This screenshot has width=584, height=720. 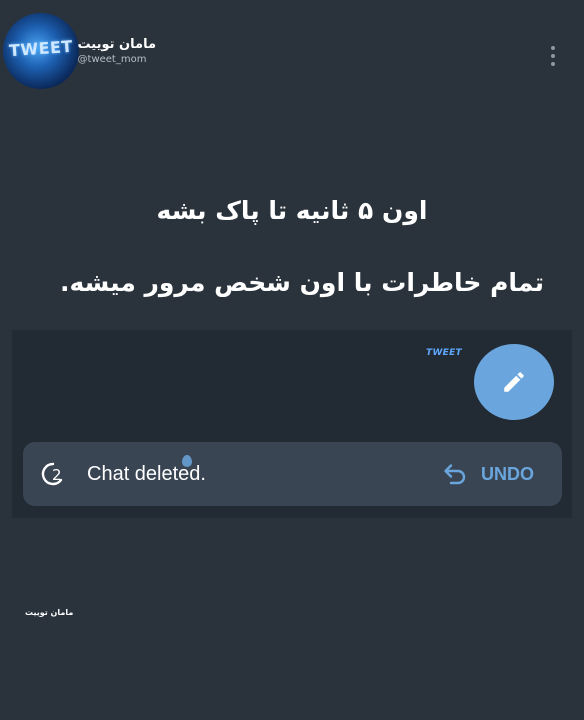 I want to click on caption-line-1: اون ۵ ثانیه تا پاک بشه, so click(x=292, y=210).